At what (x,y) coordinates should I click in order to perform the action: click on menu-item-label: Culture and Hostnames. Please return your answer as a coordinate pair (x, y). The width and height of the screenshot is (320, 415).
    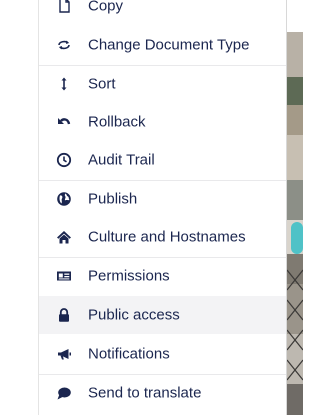
    Looking at the image, I should click on (167, 237).